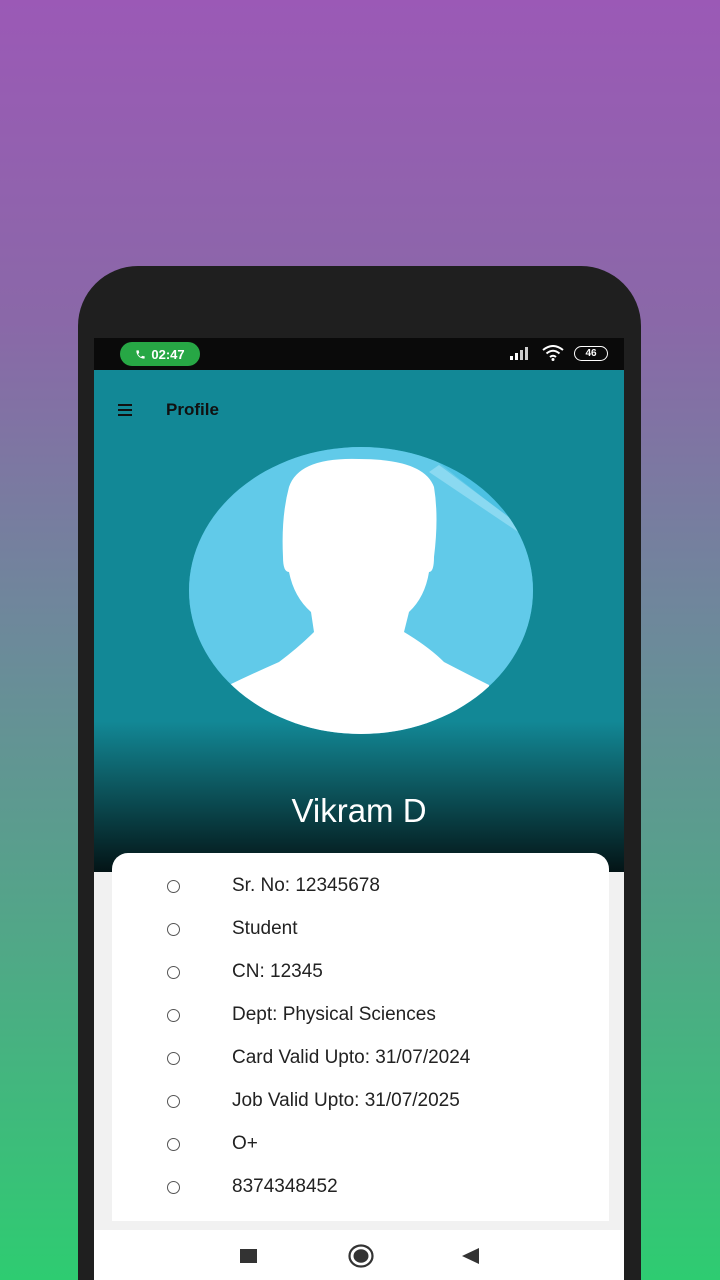 This screenshot has width=720, height=1280. What do you see at coordinates (360, 928) in the screenshot?
I see `list-item: Student` at bounding box center [360, 928].